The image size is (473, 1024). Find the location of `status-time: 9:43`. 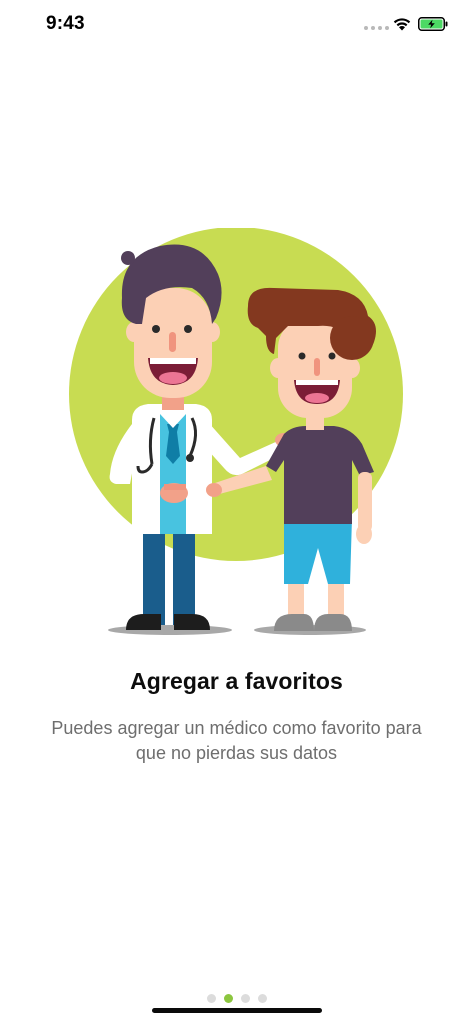

status-time: 9:43 is located at coordinates (65, 23).